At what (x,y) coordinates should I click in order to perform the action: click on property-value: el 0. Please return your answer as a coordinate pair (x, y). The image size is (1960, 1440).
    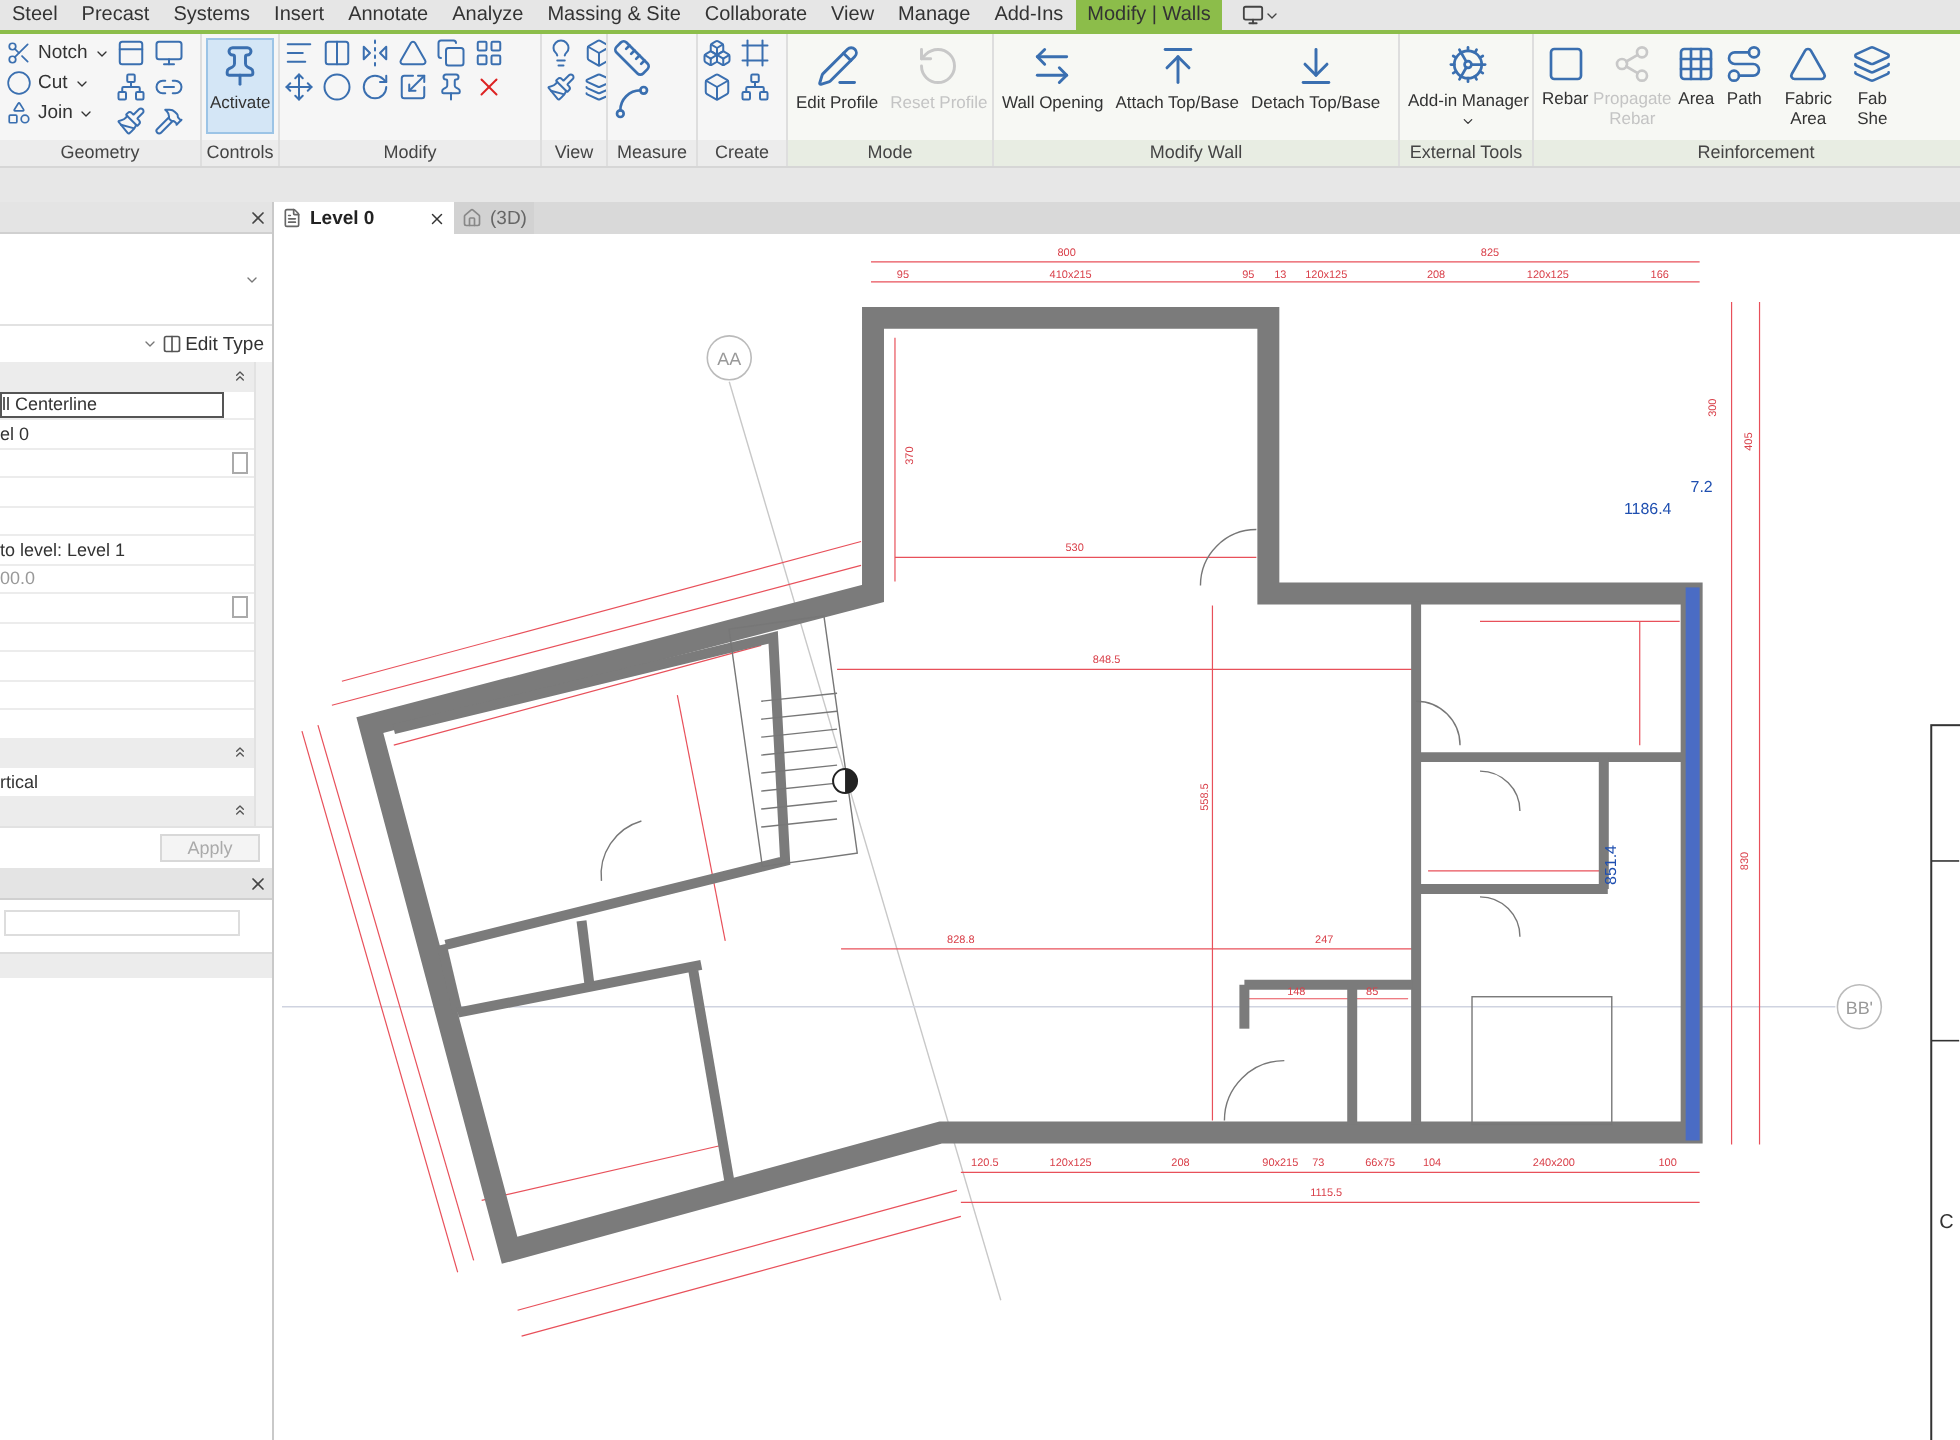
    Looking at the image, I should click on (15, 433).